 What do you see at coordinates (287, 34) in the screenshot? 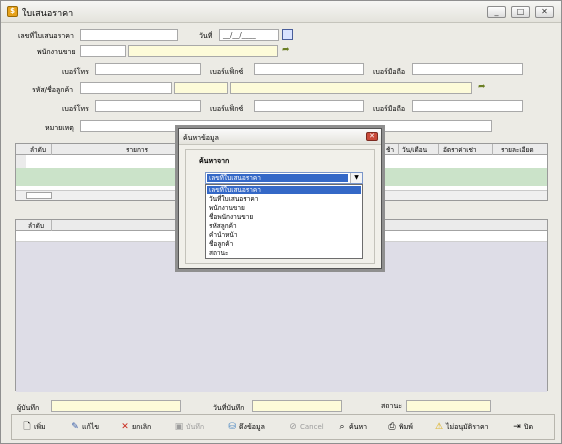
I see `calendar-icon` at bounding box center [287, 34].